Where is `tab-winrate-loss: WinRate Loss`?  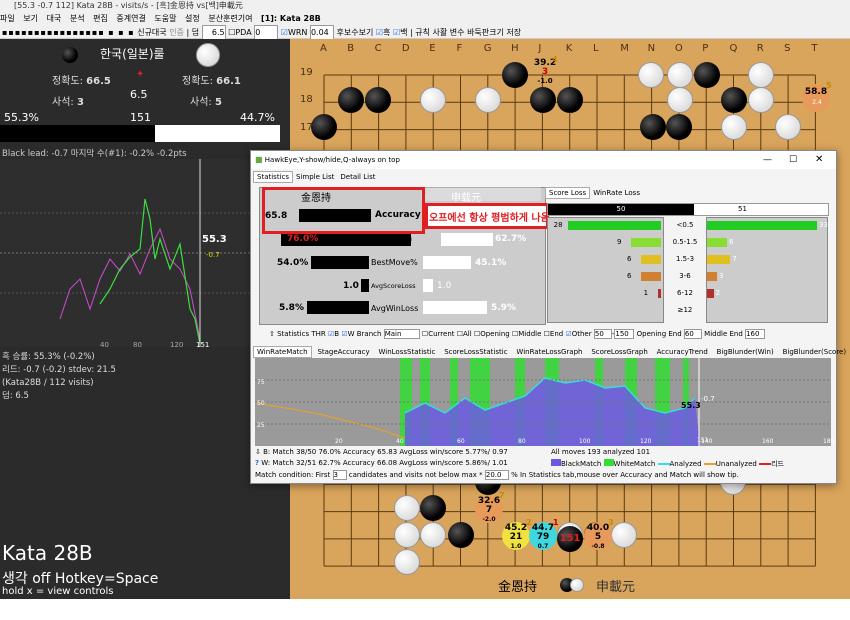
tab-winrate-loss: WinRate Loss is located at coordinates (616, 193).